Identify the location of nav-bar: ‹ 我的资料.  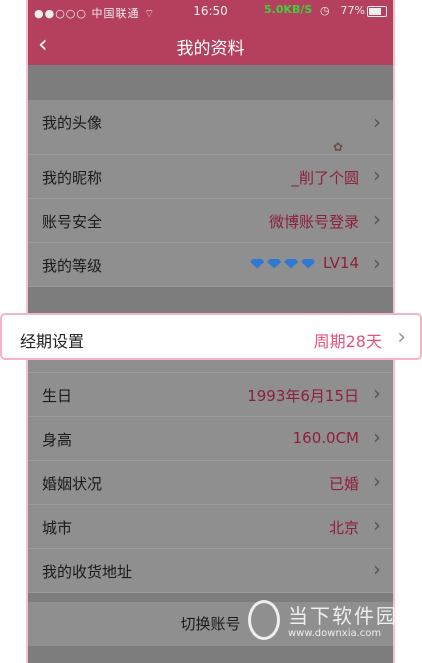
(210, 44).